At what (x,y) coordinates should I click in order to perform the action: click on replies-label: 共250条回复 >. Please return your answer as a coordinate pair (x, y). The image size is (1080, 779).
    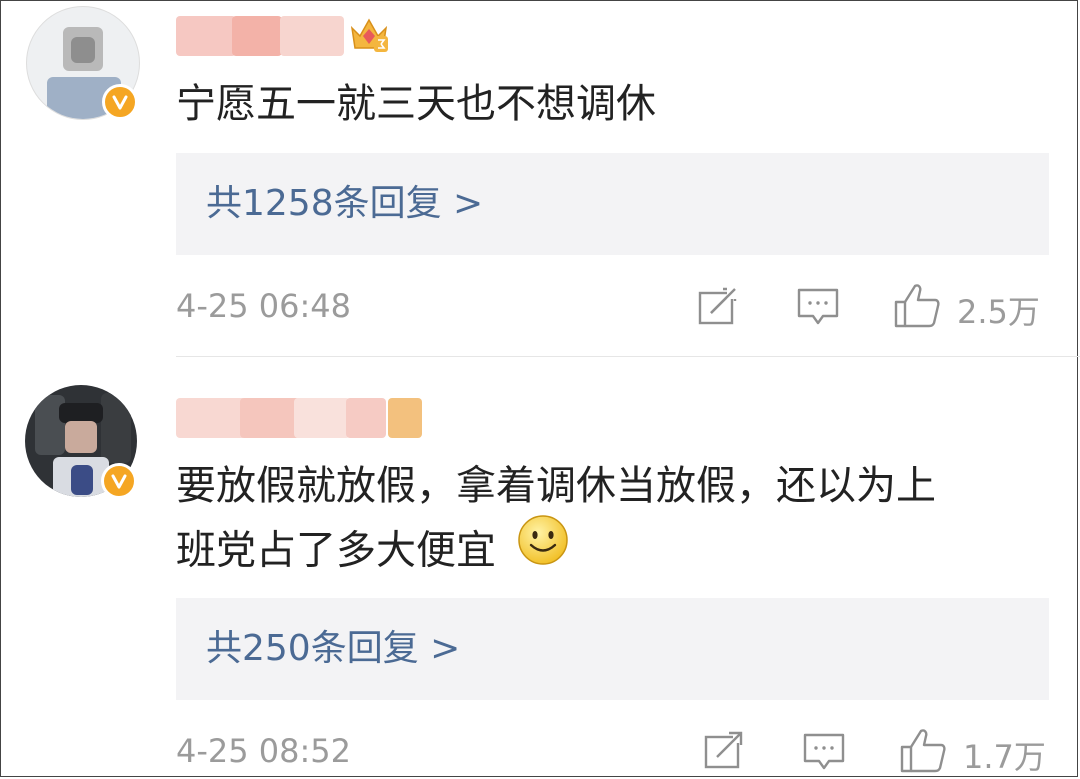
    Looking at the image, I should click on (333, 648).